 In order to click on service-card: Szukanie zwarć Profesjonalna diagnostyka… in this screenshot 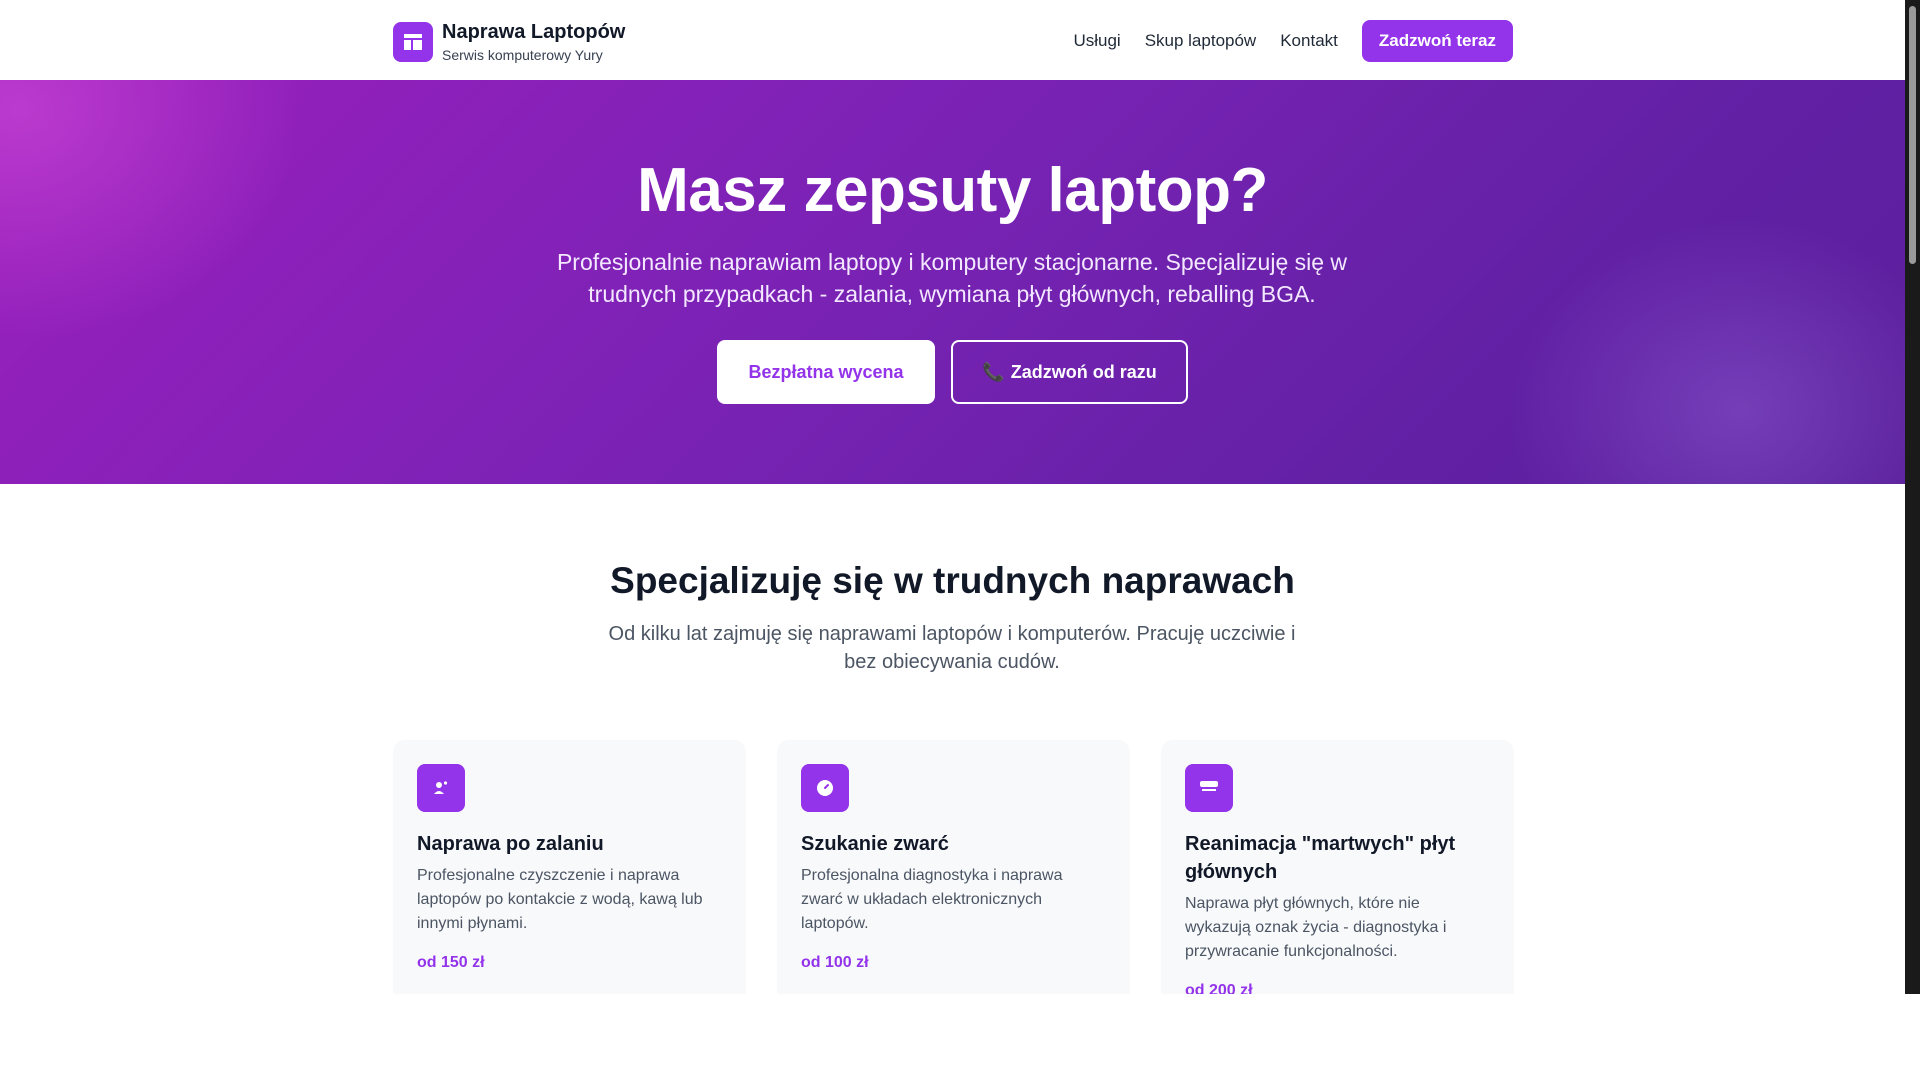, I will do `click(953, 867)`.